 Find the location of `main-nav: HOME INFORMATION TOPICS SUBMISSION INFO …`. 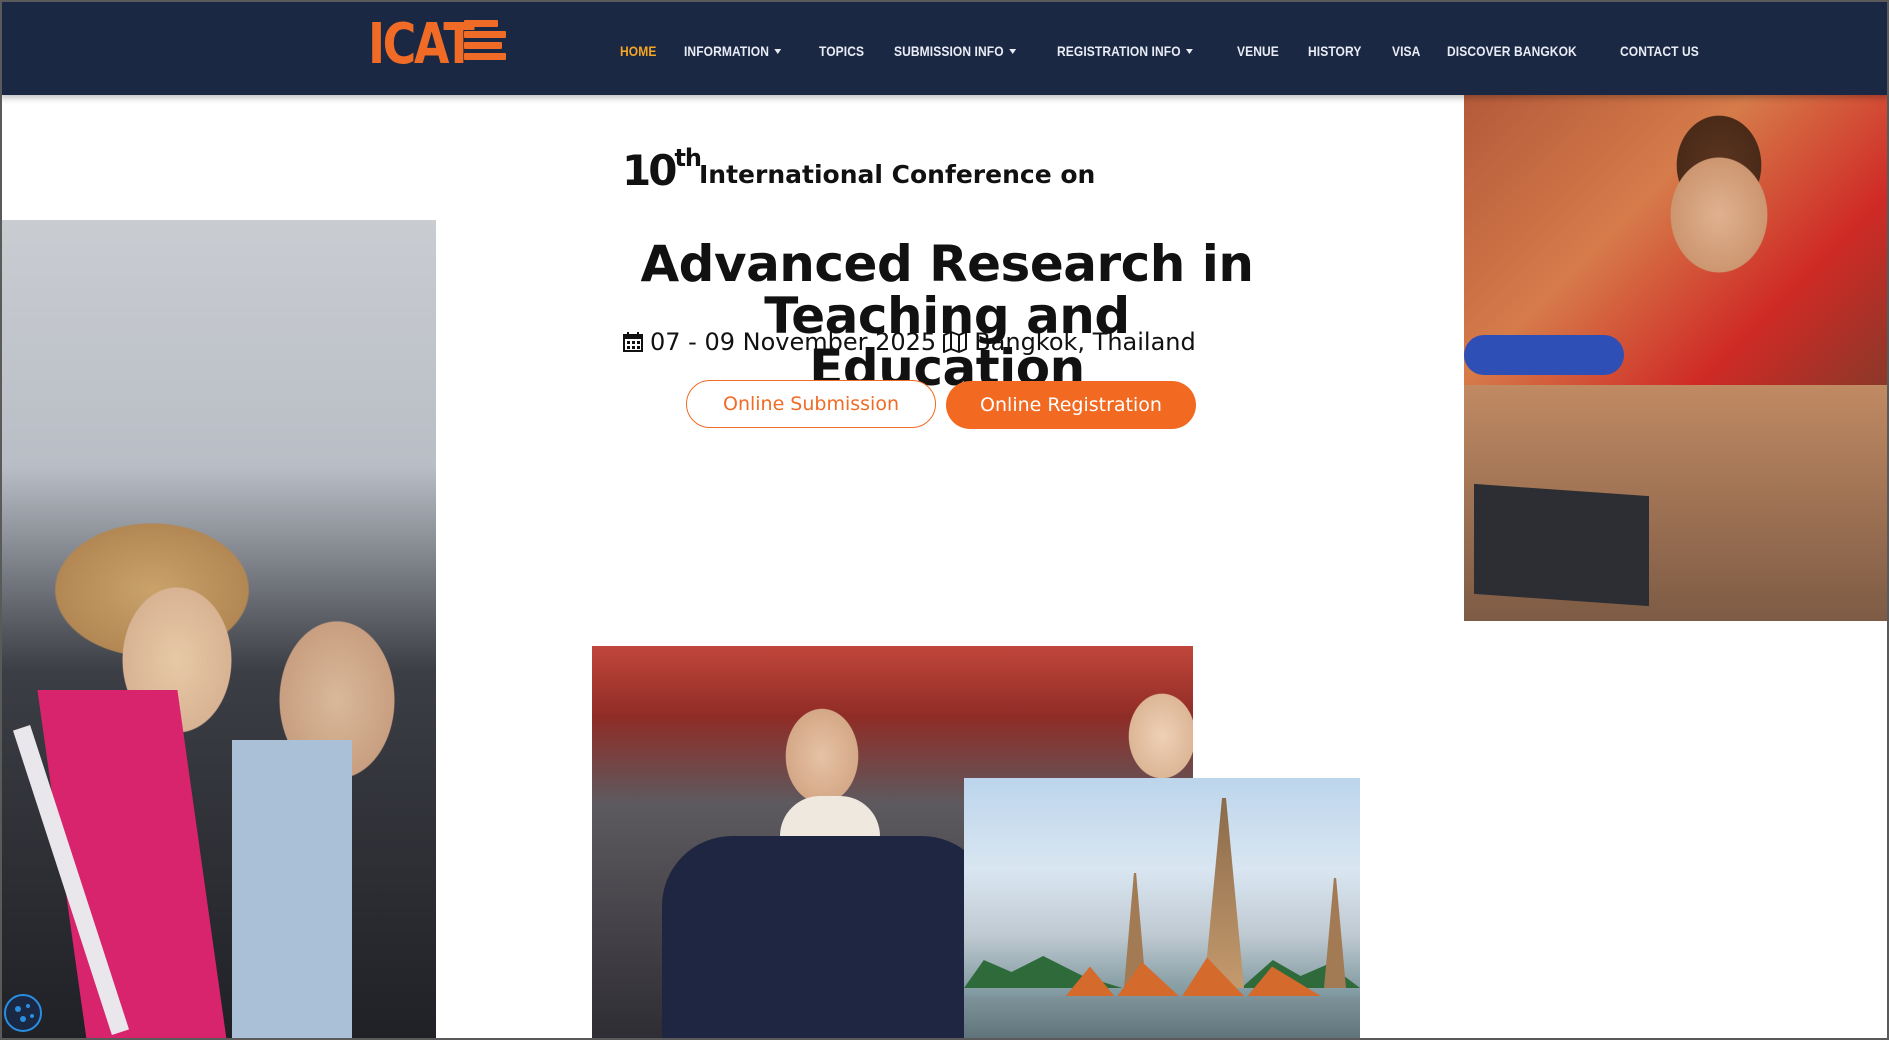

main-nav: HOME INFORMATION TOPICS SUBMISSION INFO … is located at coordinates (1177, 51).